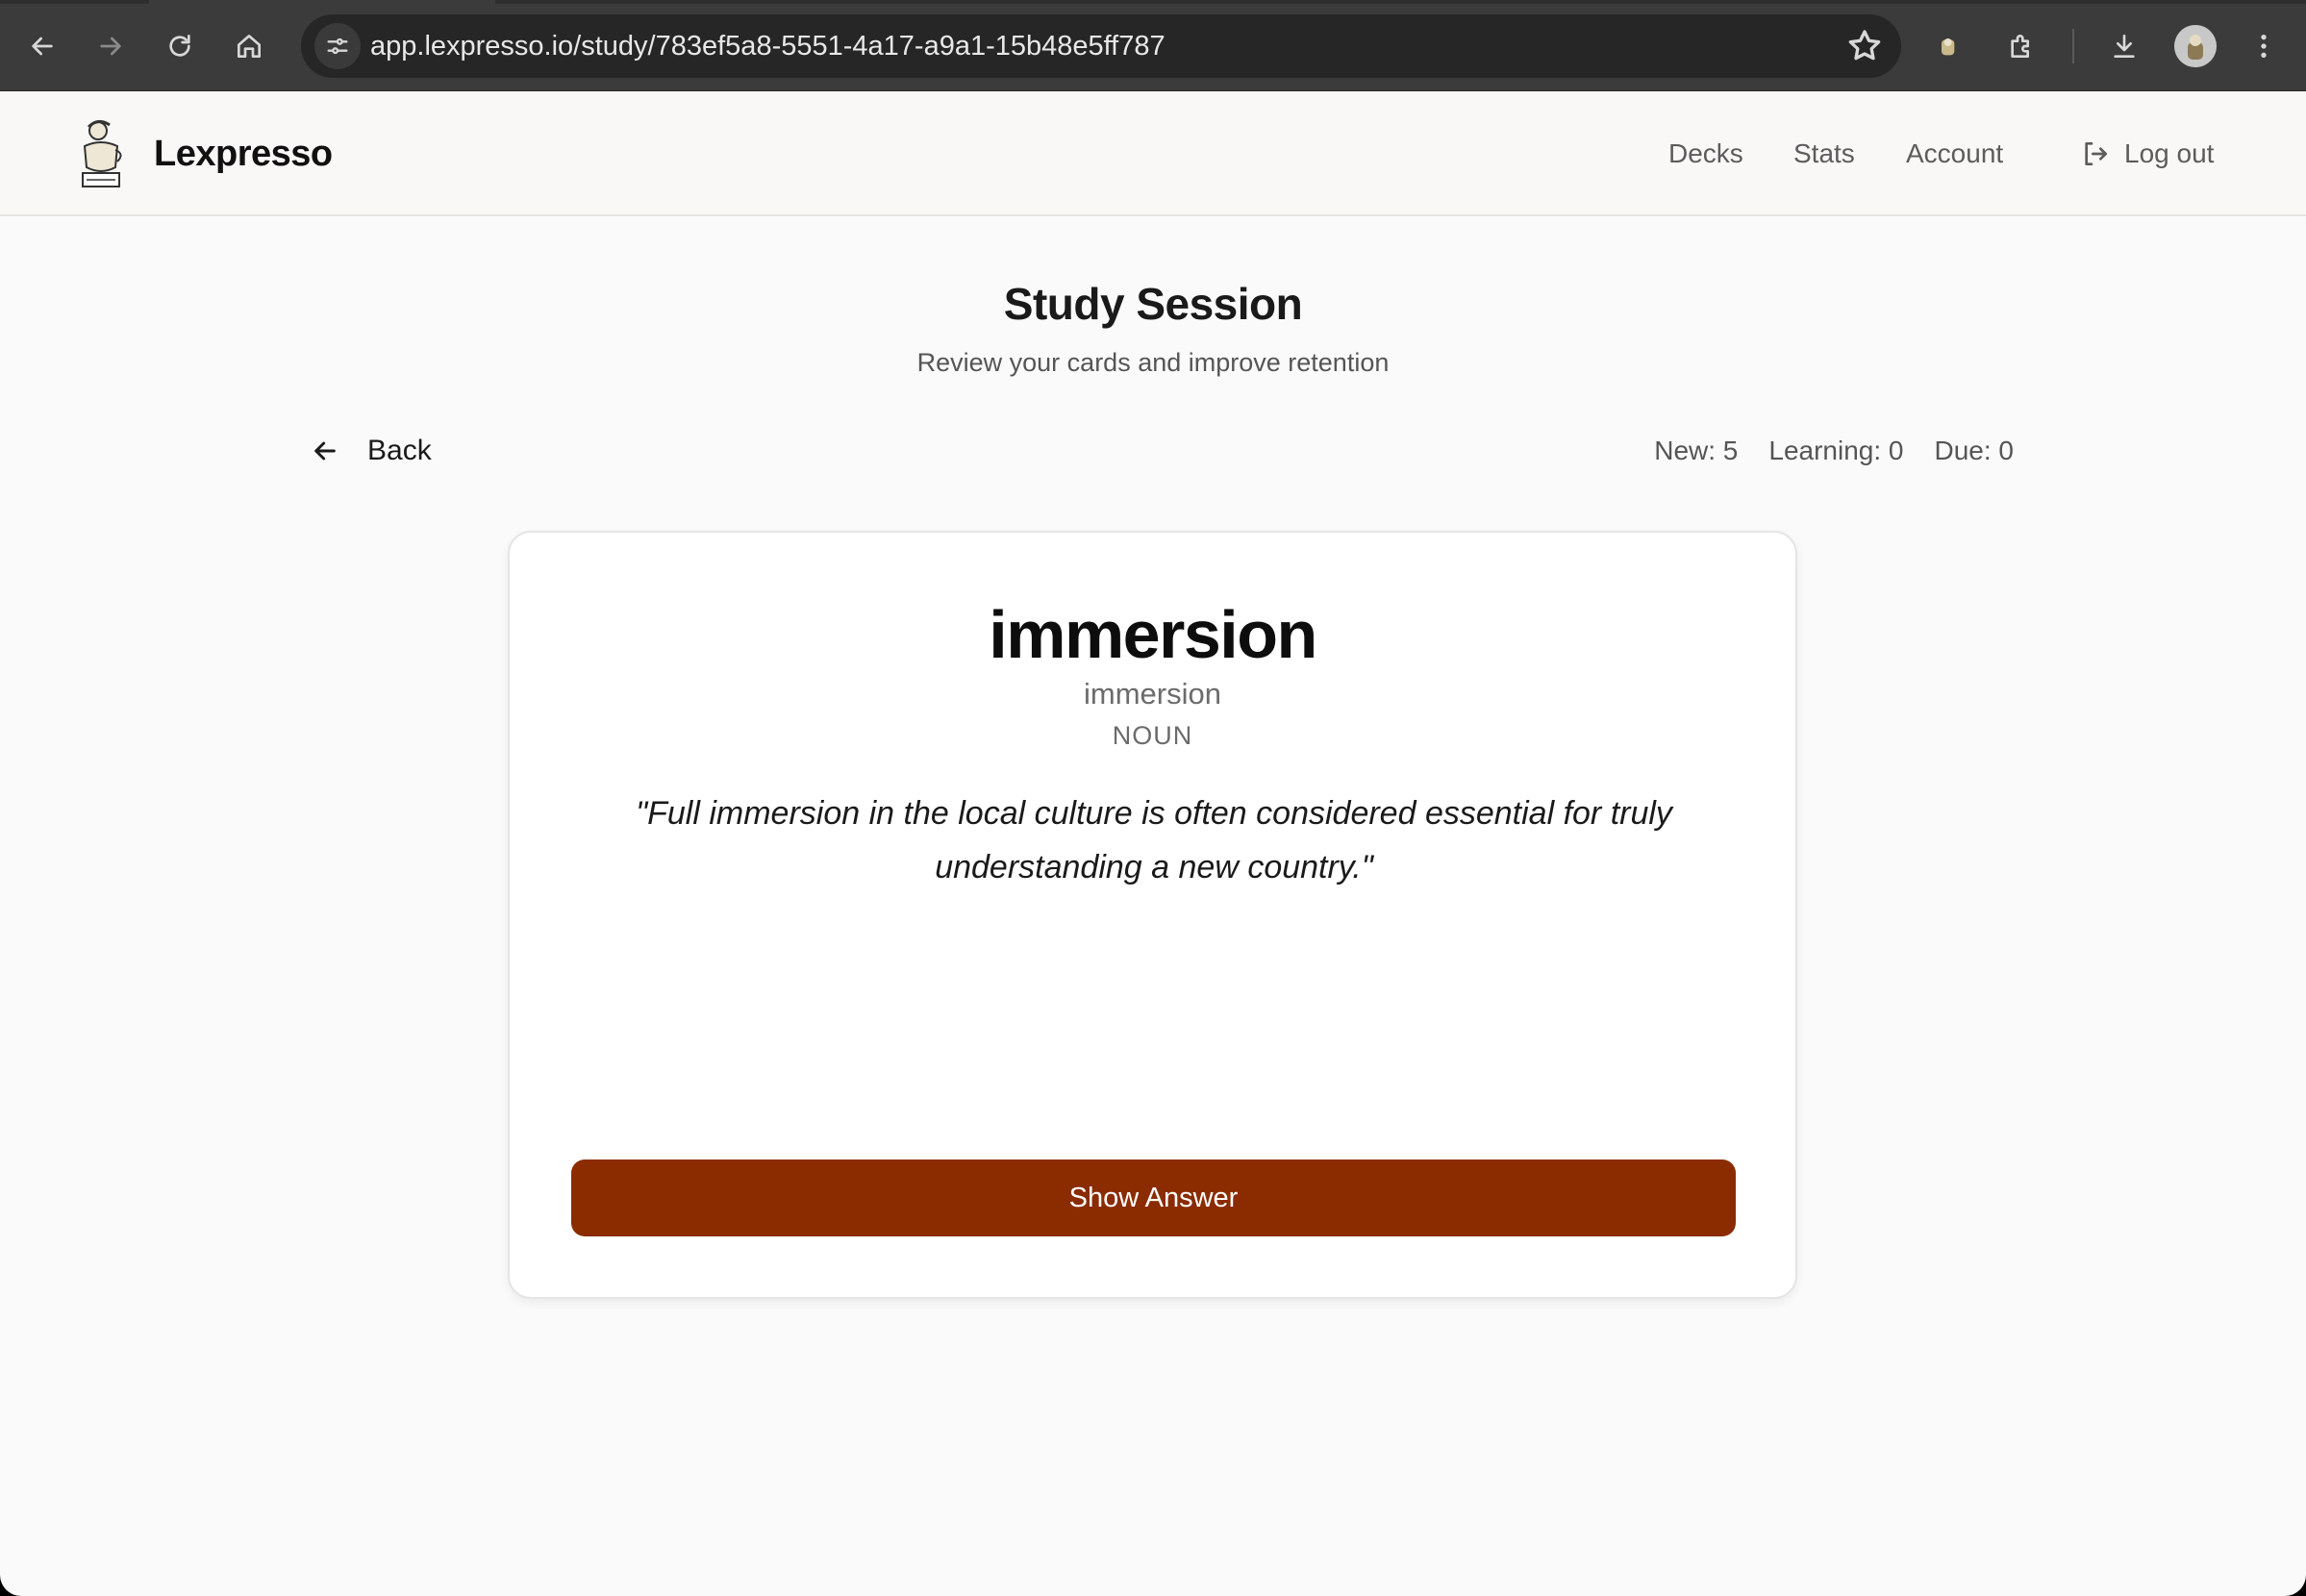 The height and width of the screenshot is (1596, 2306). What do you see at coordinates (2073, 46) in the screenshot?
I see `toolbar-separator` at bounding box center [2073, 46].